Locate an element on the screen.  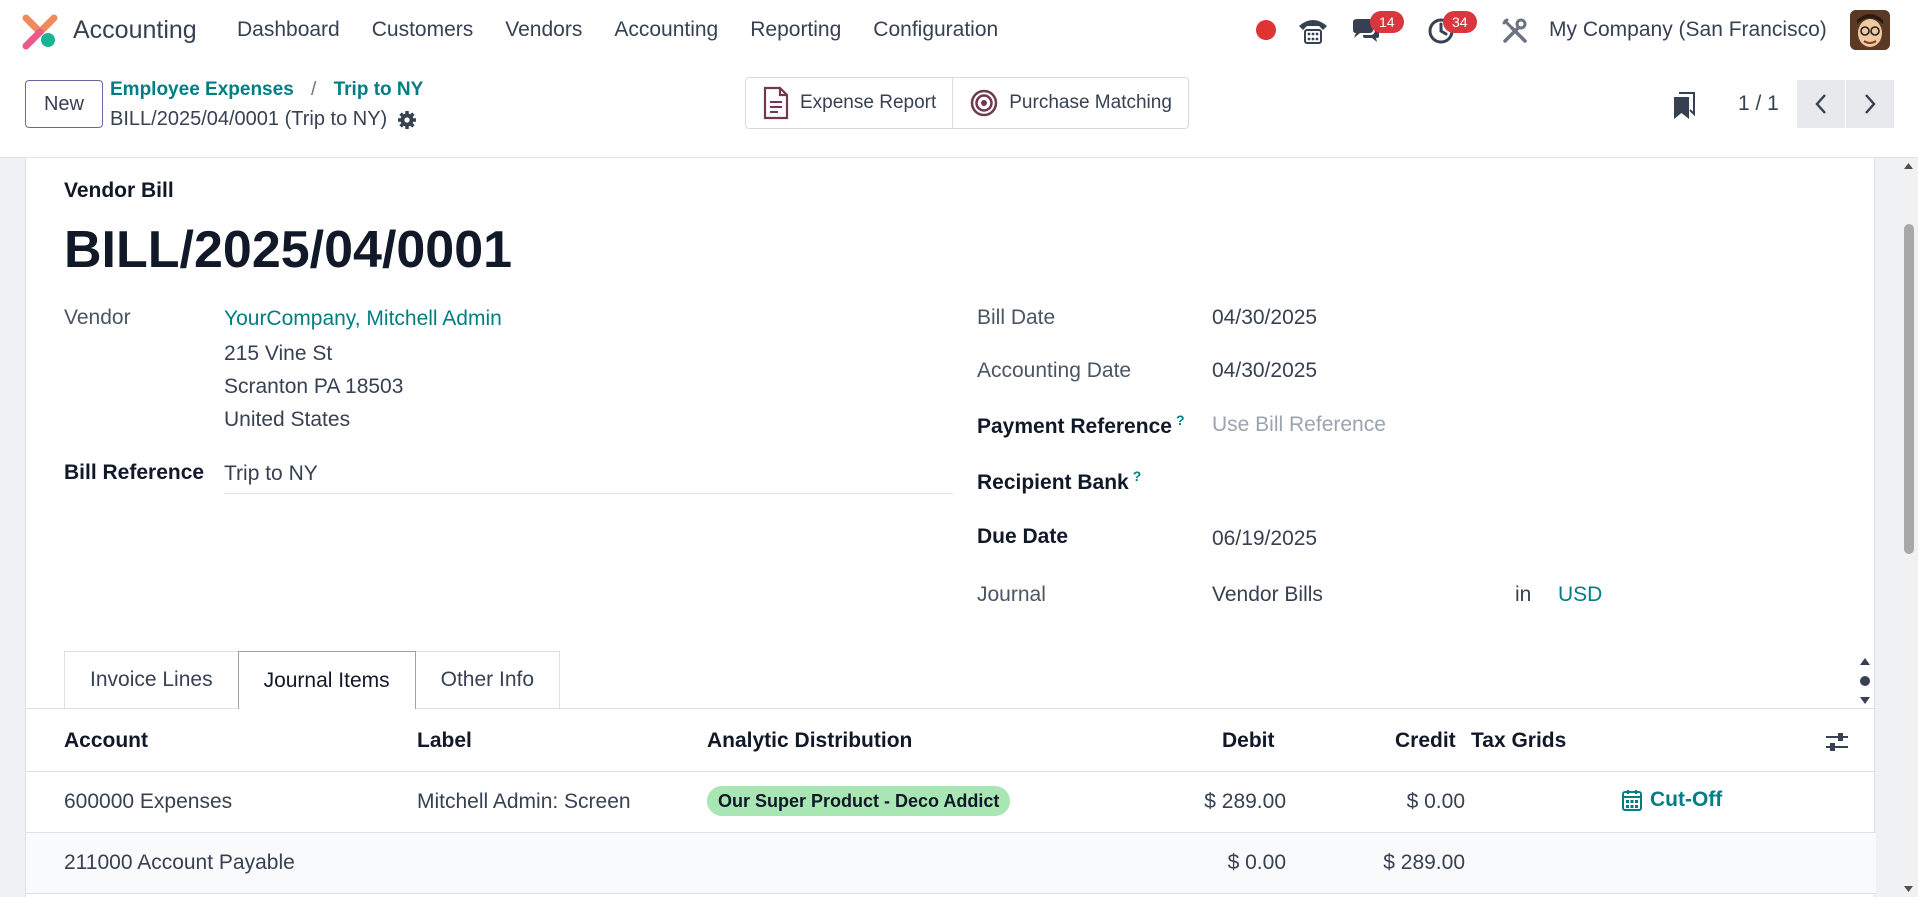
new-button: New is located at coordinates (64, 104).